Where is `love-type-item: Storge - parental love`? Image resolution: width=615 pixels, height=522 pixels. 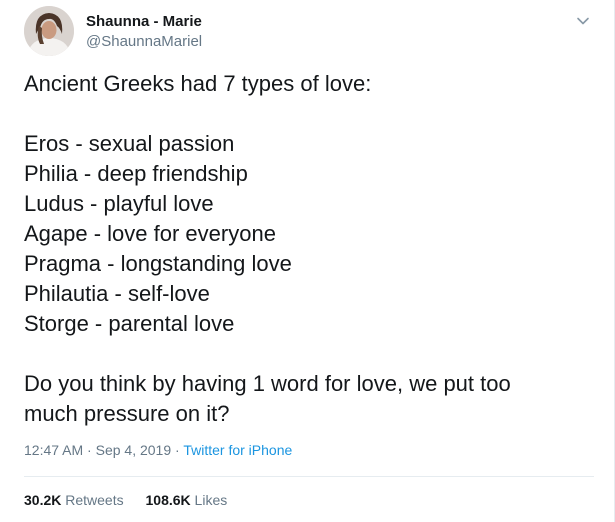
love-type-item: Storge - parental love is located at coordinates (129, 323).